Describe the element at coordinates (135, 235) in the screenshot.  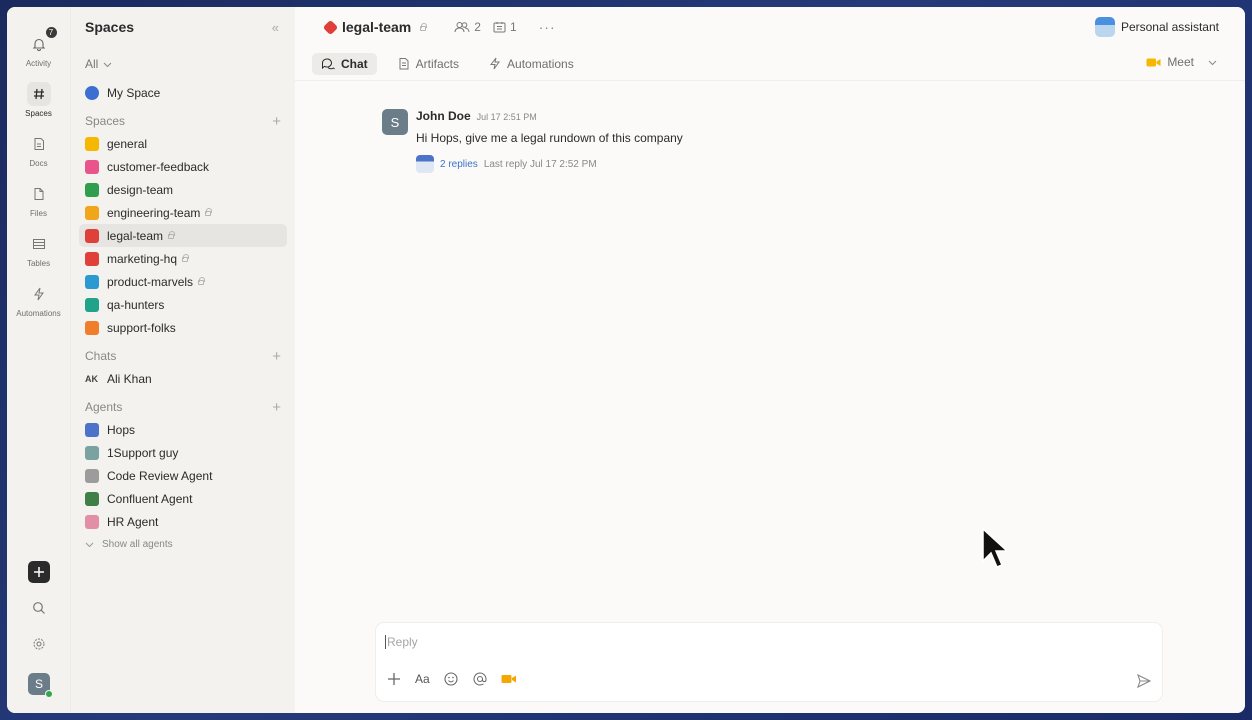
I see `space-label: legal-team` at that location.